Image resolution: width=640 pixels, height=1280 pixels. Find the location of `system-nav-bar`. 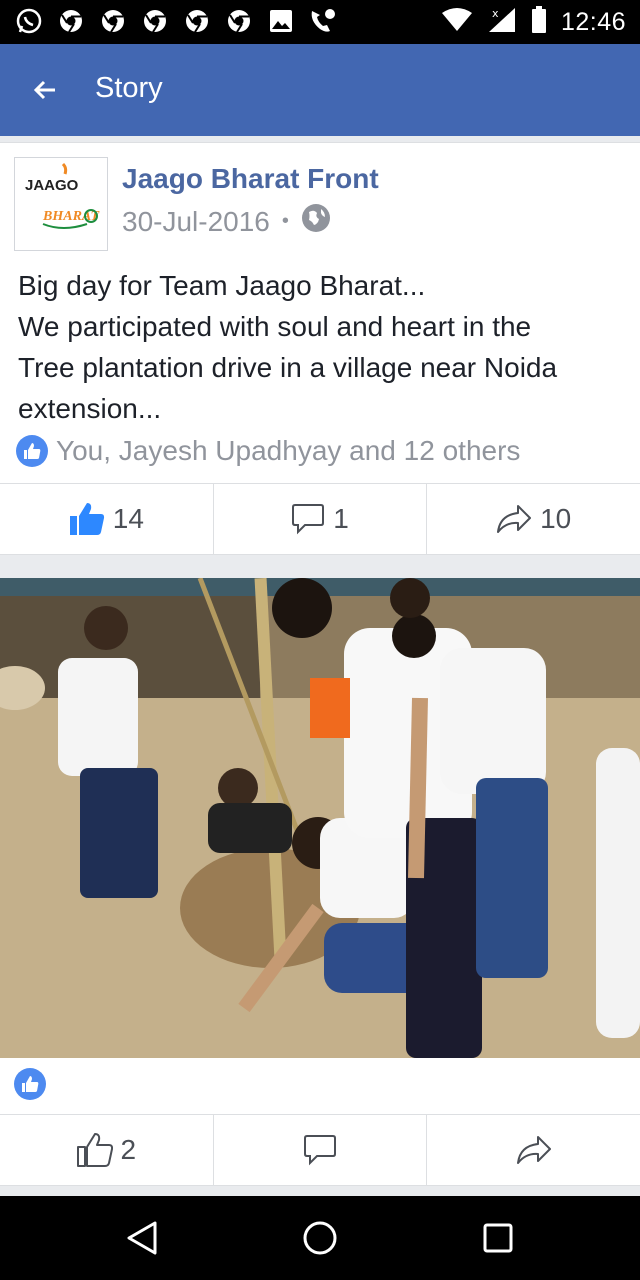

system-nav-bar is located at coordinates (320, 1238).